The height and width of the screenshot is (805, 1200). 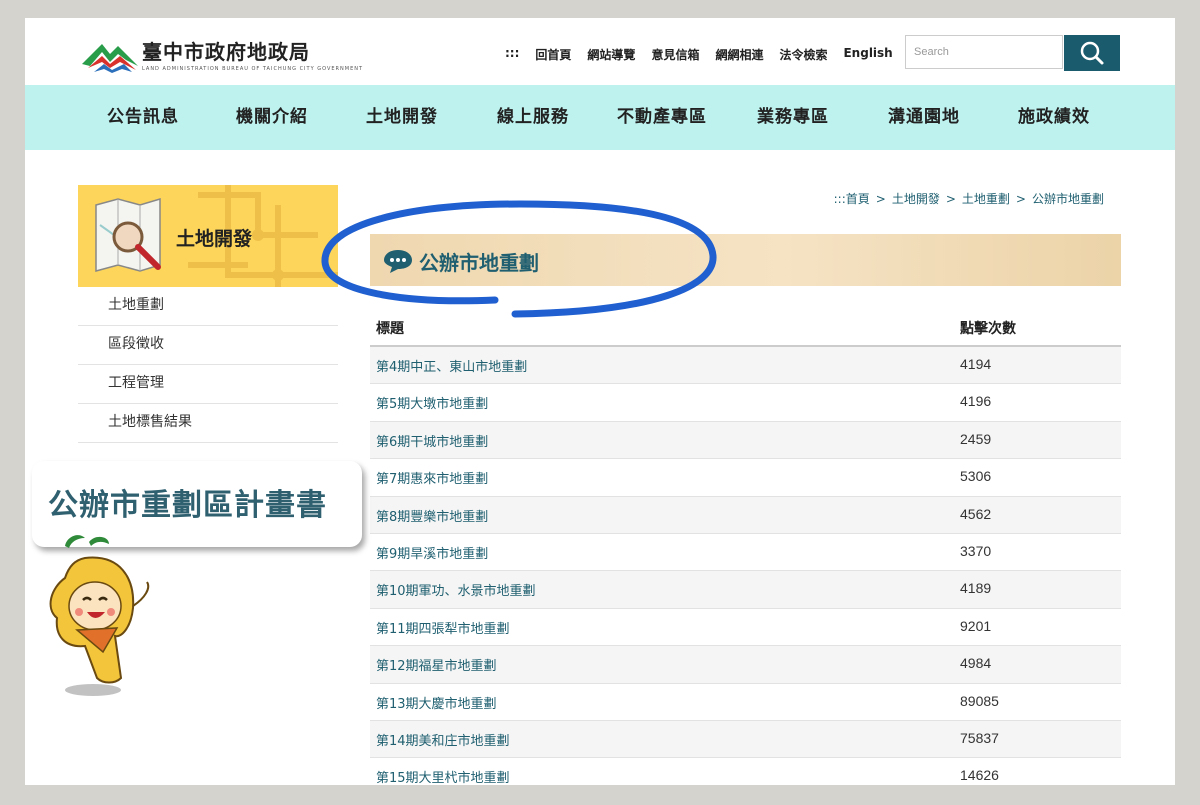 I want to click on row-click-count: 3370, so click(x=976, y=550).